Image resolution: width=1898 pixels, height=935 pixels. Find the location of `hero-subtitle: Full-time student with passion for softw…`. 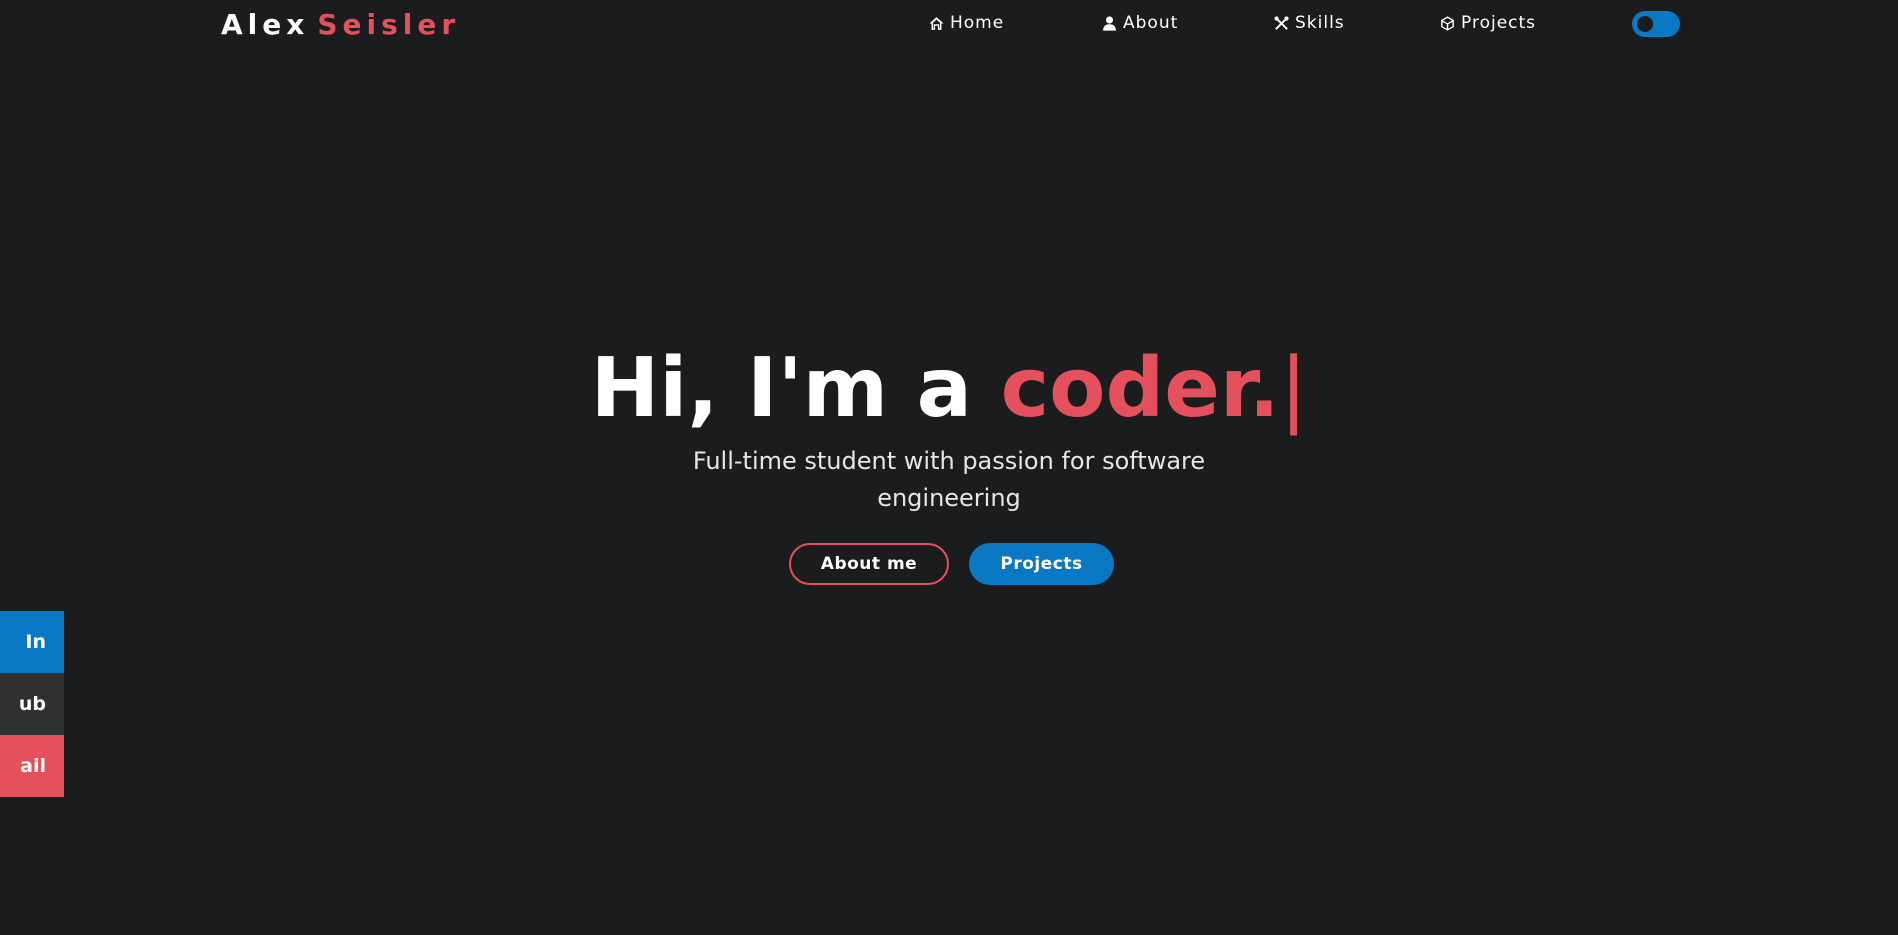

hero-subtitle: Full-time student with passion for softw… is located at coordinates (949, 479).